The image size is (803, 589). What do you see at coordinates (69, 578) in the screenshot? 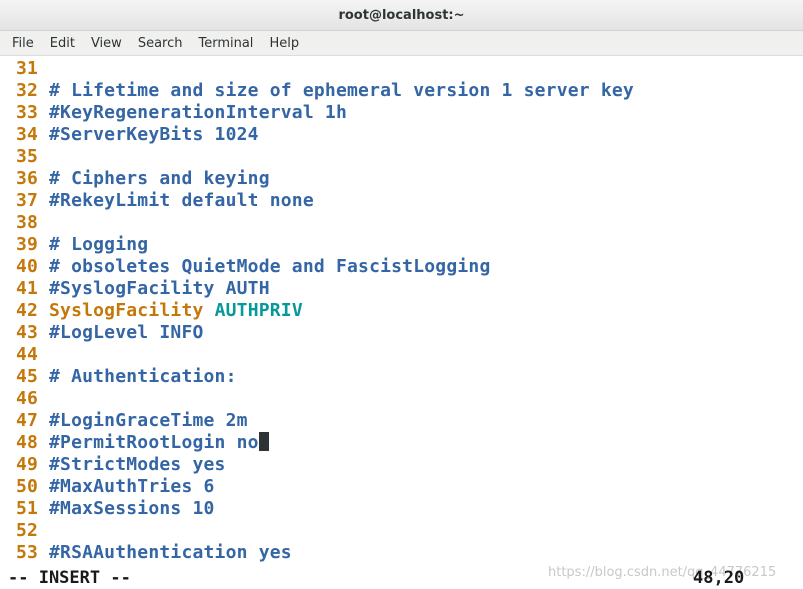
I see `vim-mode-indicator: -- INSERT --` at bounding box center [69, 578].